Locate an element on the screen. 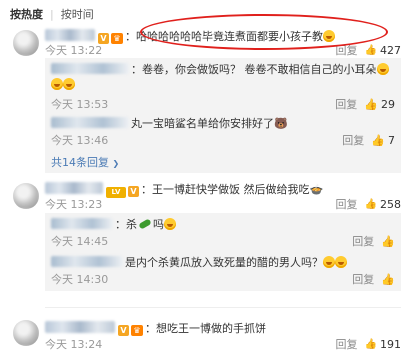 The width and height of the screenshot is (413, 357). reply-time: 今天 14:45 is located at coordinates (80, 241).